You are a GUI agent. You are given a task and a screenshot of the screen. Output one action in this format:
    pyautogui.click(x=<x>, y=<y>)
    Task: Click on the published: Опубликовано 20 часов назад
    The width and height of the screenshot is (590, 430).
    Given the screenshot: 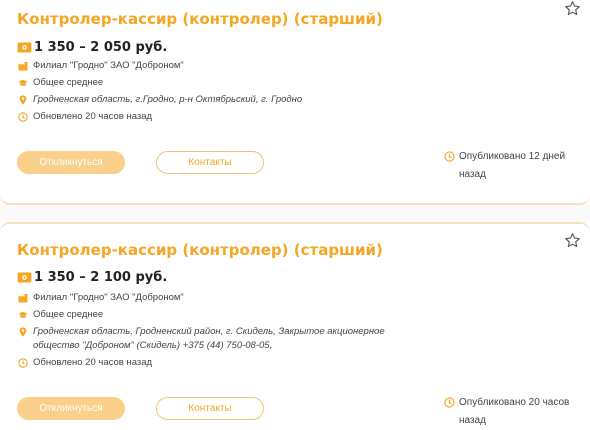 What is the action you would take?
    pyautogui.click(x=511, y=412)
    